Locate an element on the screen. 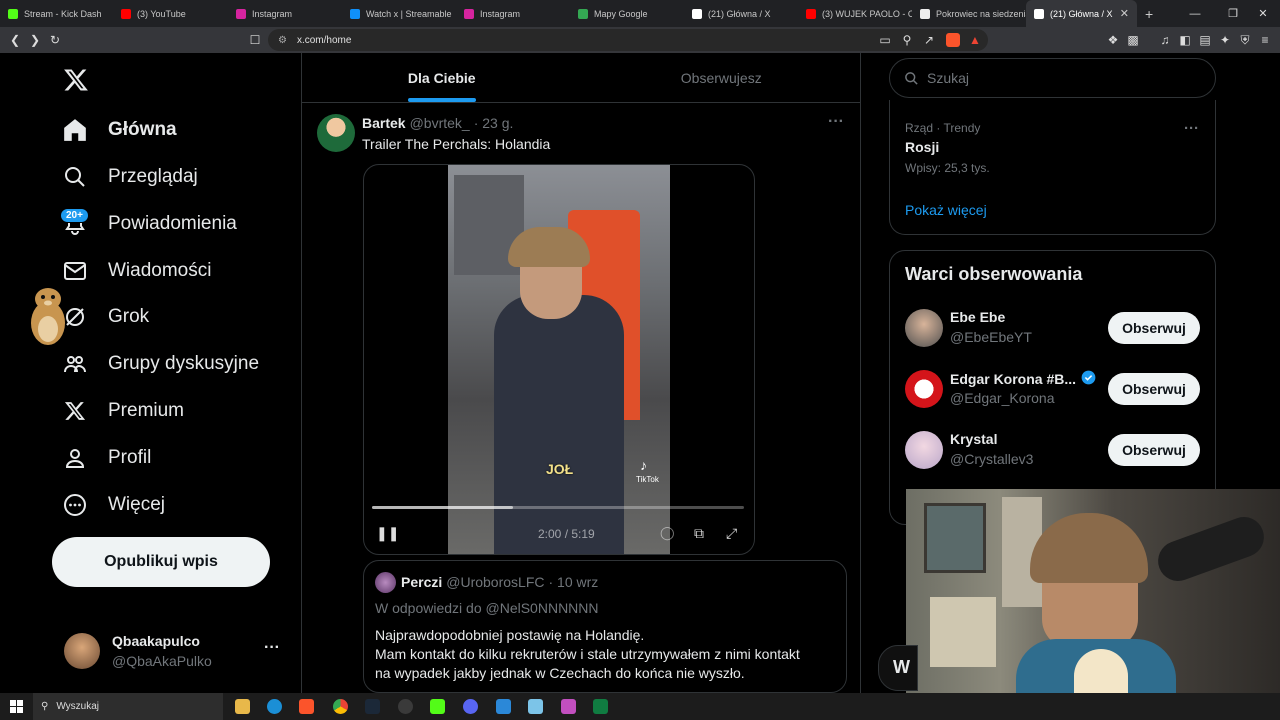  chrome-icon is located at coordinates (340, 706).